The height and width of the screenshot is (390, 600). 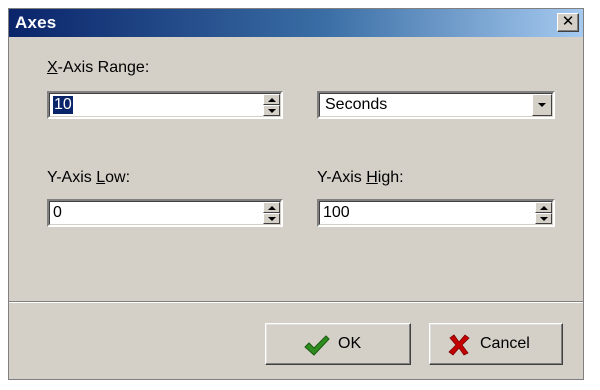 I want to click on ok-button: OK, so click(x=338, y=344).